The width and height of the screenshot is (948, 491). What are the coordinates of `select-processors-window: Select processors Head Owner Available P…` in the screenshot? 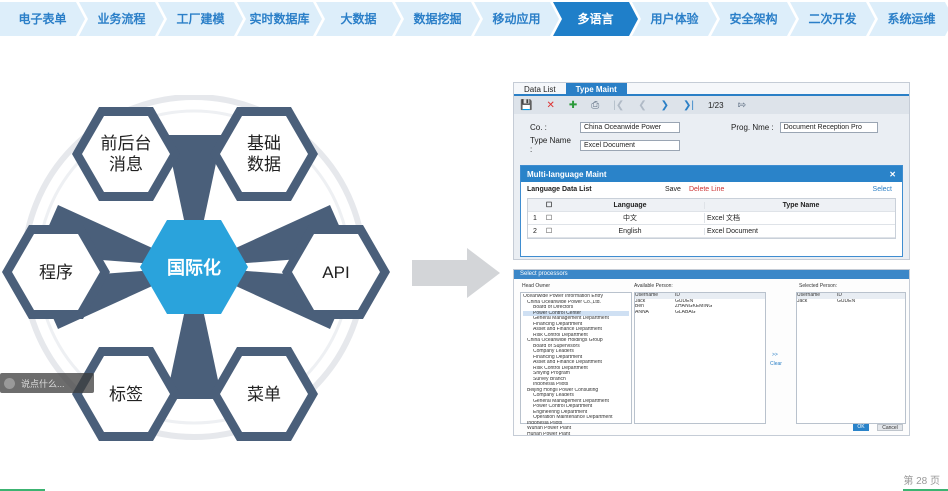 It's located at (711, 352).